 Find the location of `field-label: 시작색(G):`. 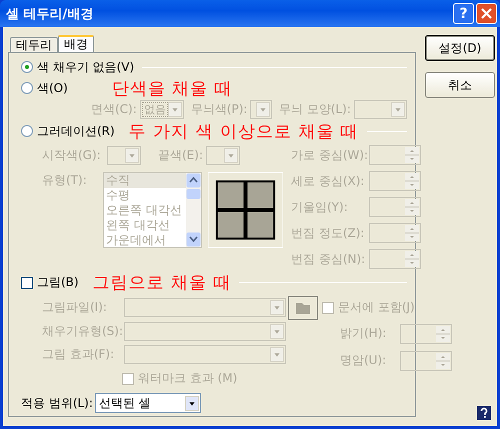

field-label: 시작색(G): is located at coordinates (72, 155).